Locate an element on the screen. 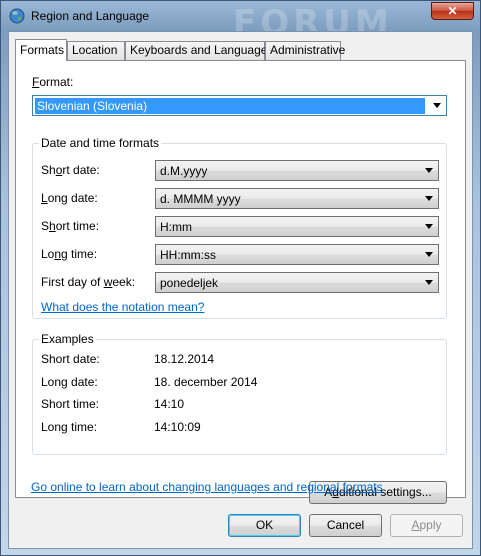 The width and height of the screenshot is (481, 556). format-combobox: Slovenian (Slovenia) is located at coordinates (239, 105).